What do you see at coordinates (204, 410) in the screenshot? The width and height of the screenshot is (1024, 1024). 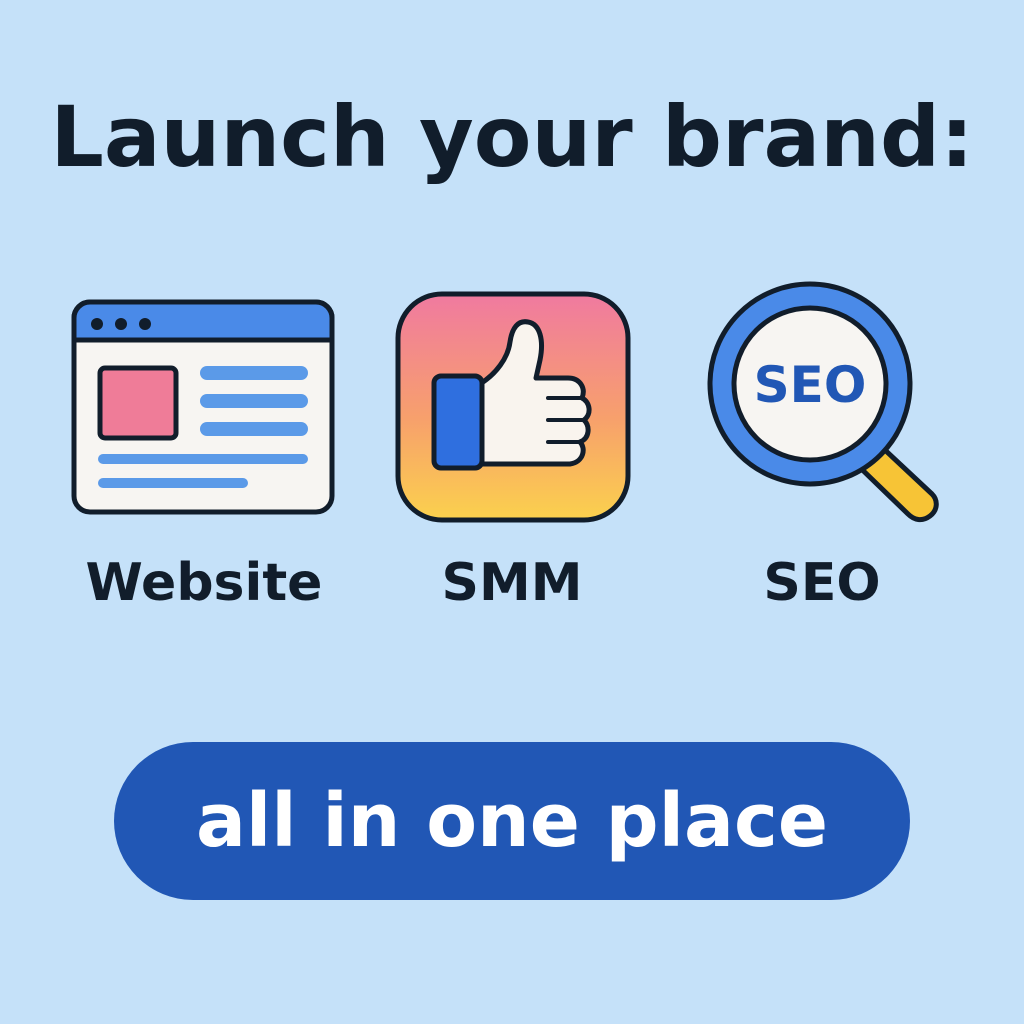 I see `browser-window-icon` at bounding box center [204, 410].